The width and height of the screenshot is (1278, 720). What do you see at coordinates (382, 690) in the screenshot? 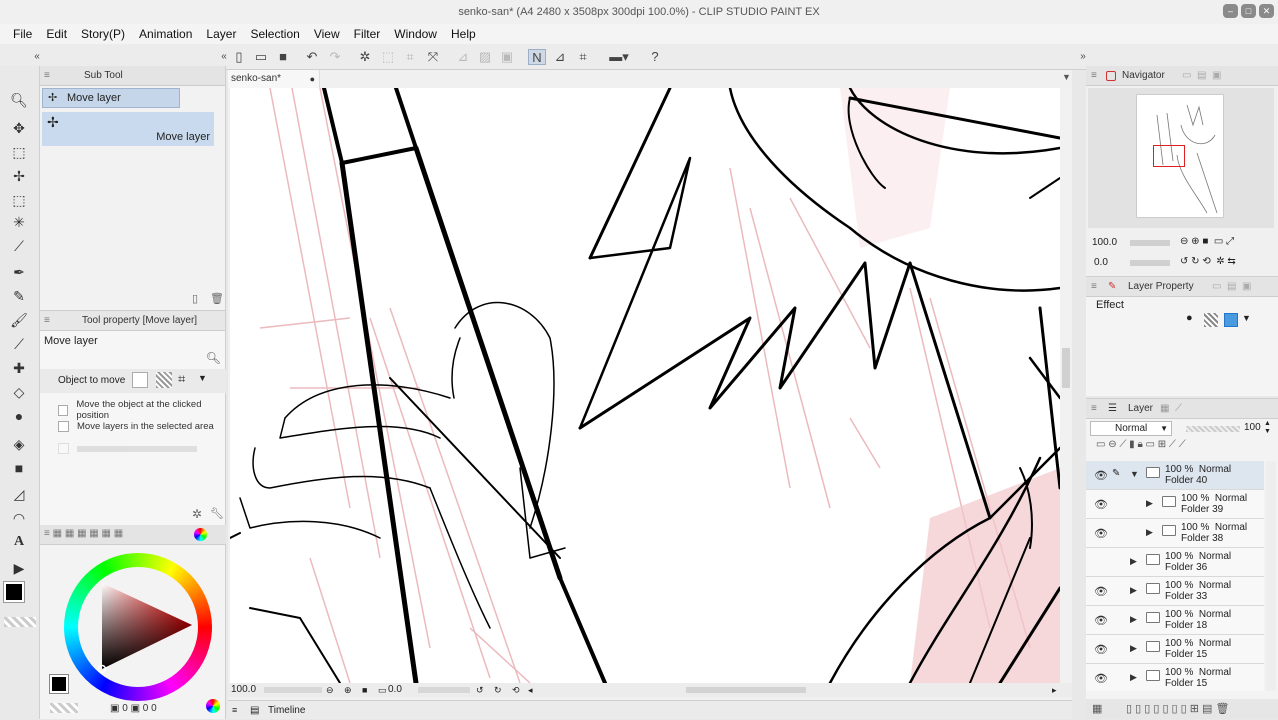
I see `actual-size-icon: ▭` at bounding box center [382, 690].